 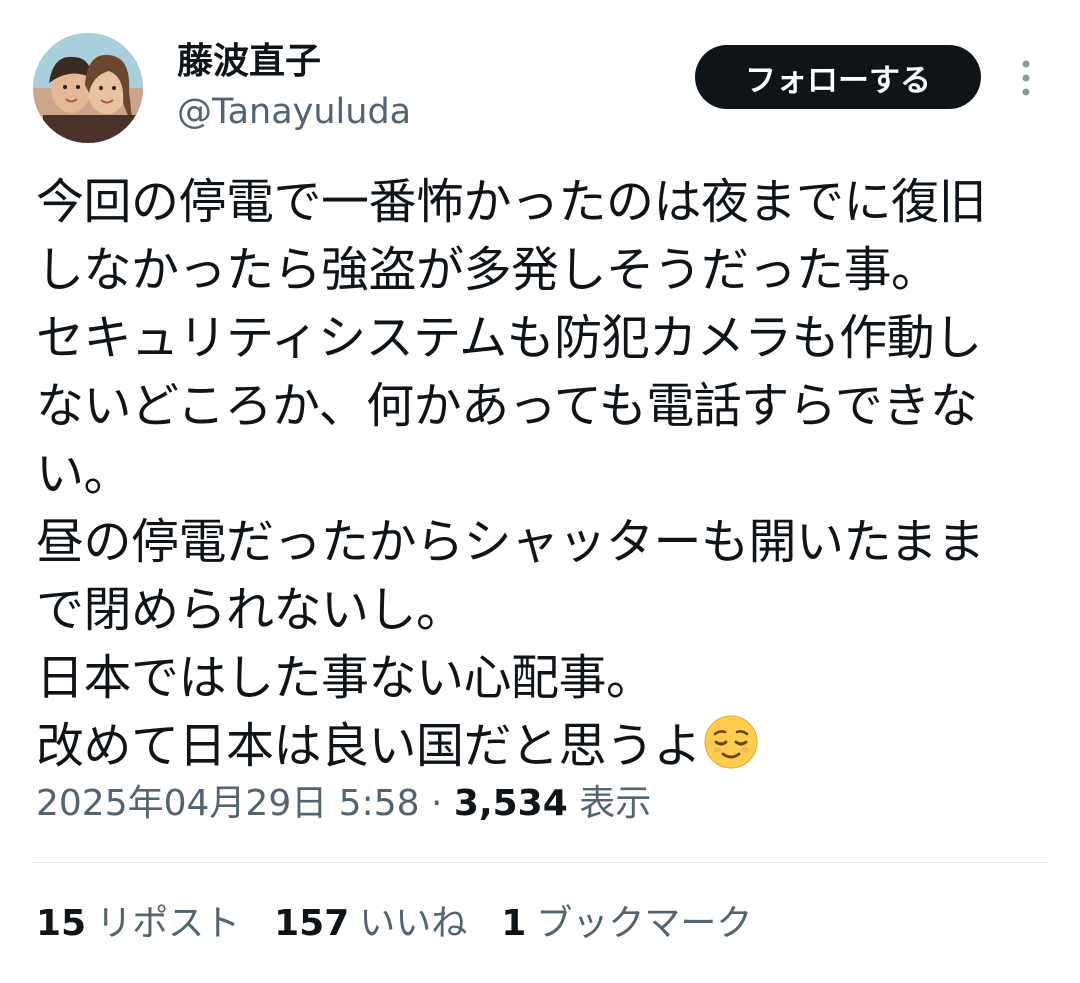 I want to click on tweet-line: ないどころか、何かあっても電話すらできな, so click(x=507, y=406).